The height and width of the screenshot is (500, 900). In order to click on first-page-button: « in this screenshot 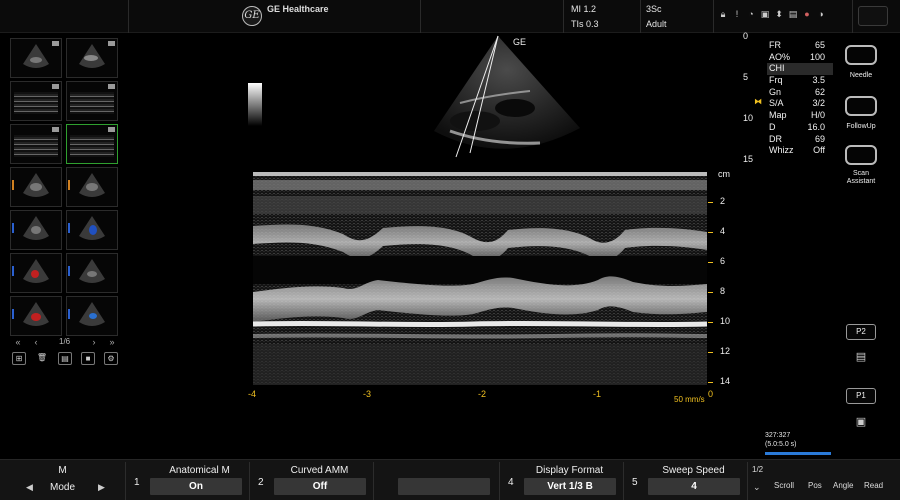, I will do `click(18, 342)`.